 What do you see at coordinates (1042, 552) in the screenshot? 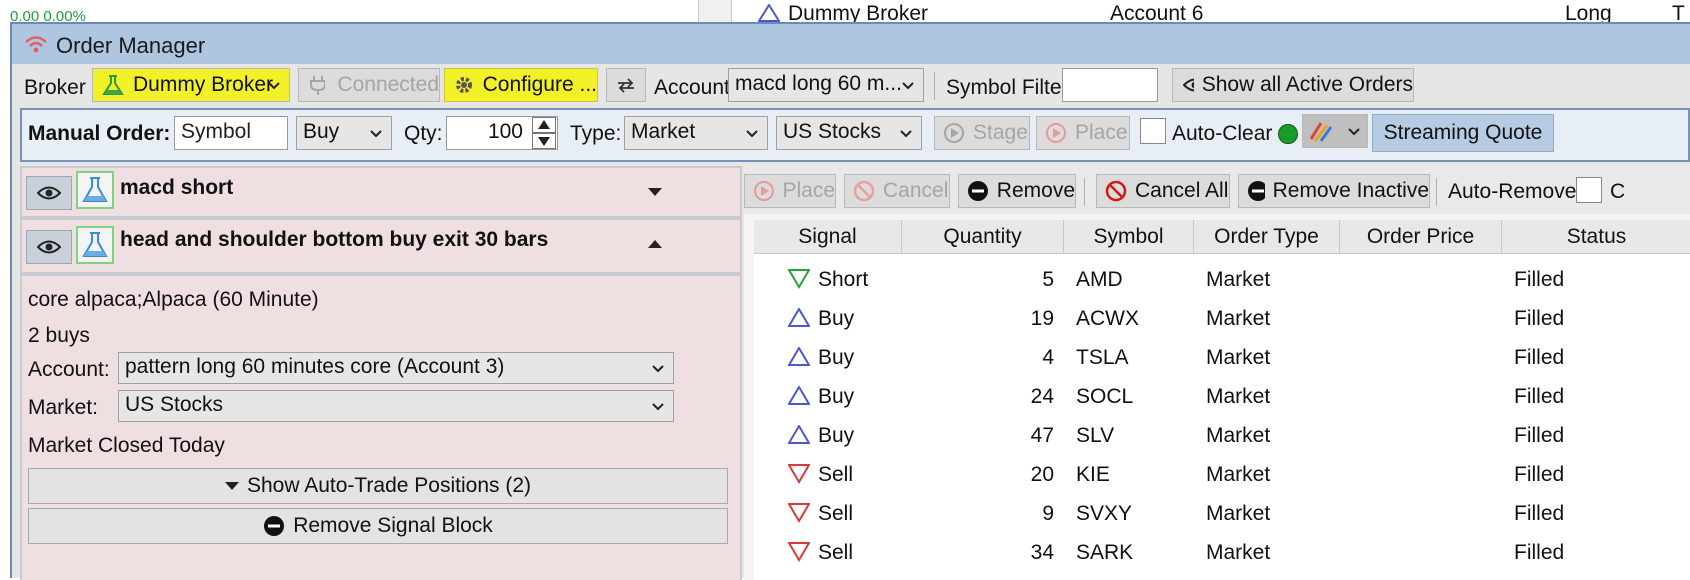
I see `order-quantity: 34` at bounding box center [1042, 552].